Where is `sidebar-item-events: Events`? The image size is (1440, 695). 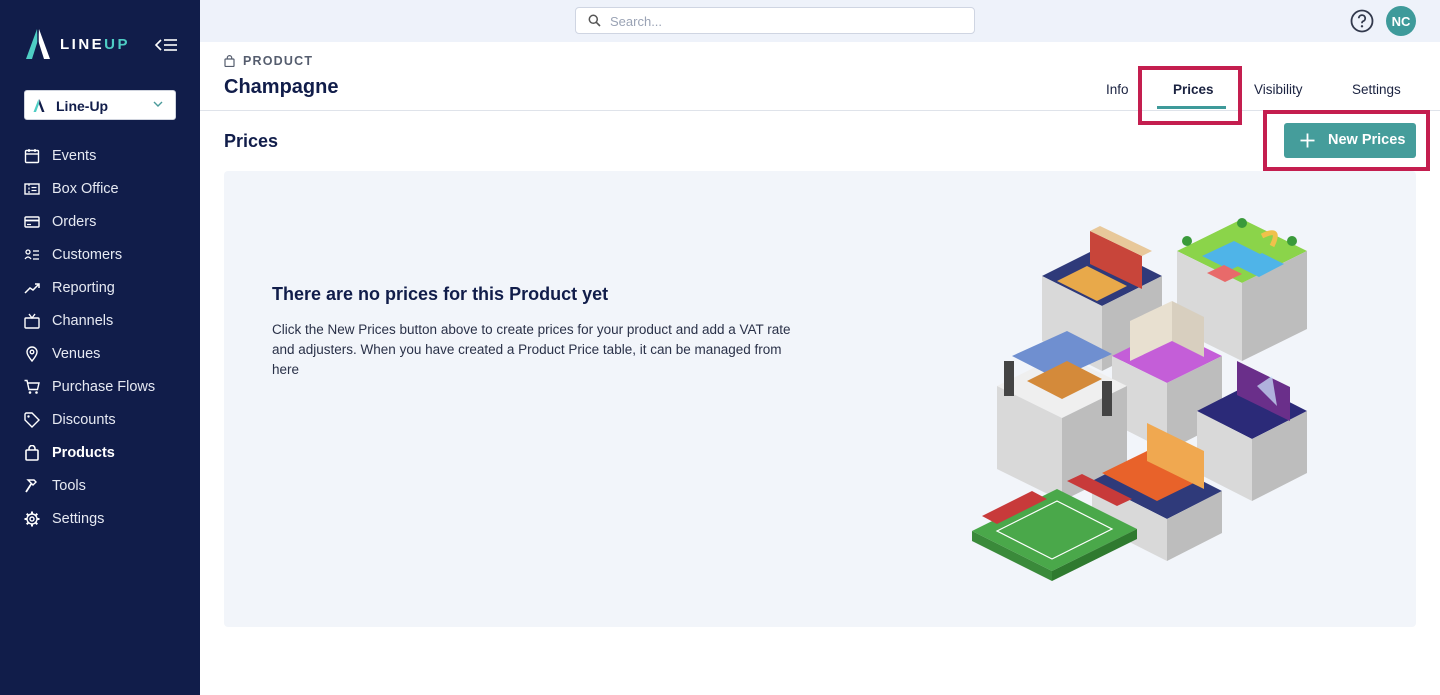 sidebar-item-events: Events is located at coordinates (100, 155).